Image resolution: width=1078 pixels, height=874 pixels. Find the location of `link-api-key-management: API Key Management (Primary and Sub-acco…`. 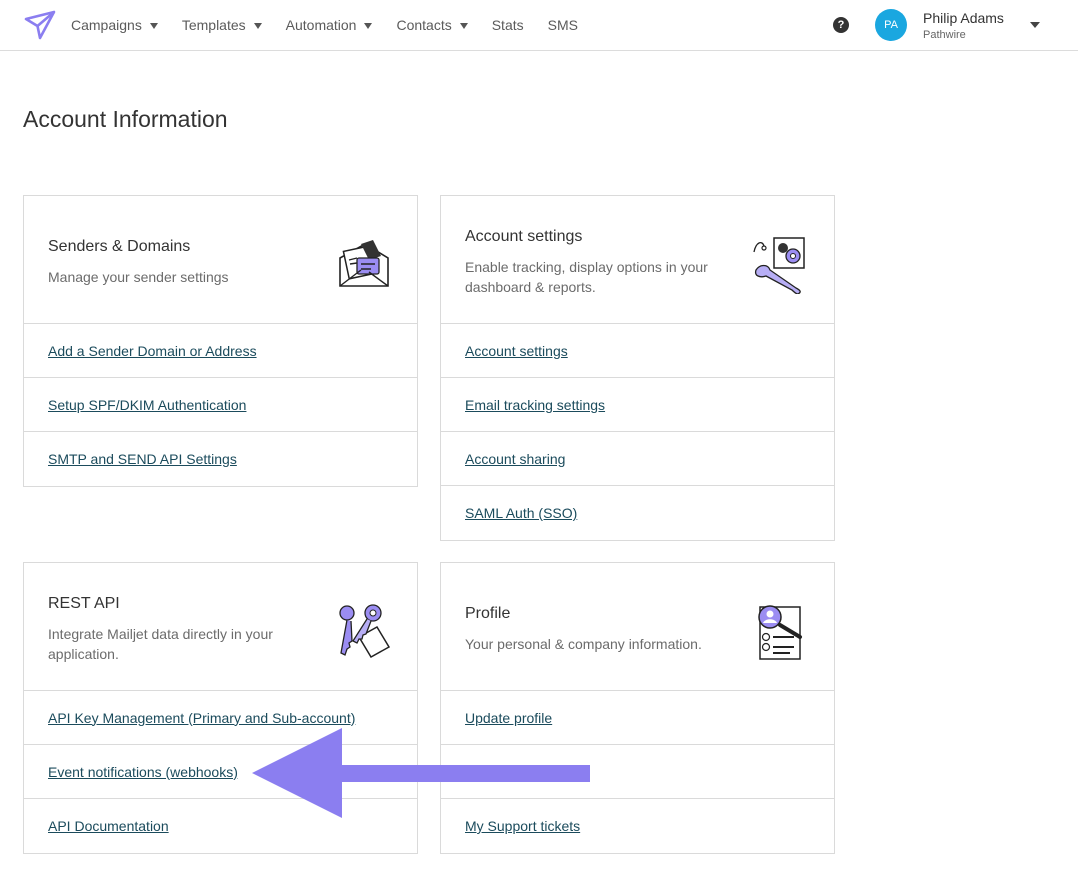

link-api-key-management: API Key Management (Primary and Sub-acco… is located at coordinates (201, 718).